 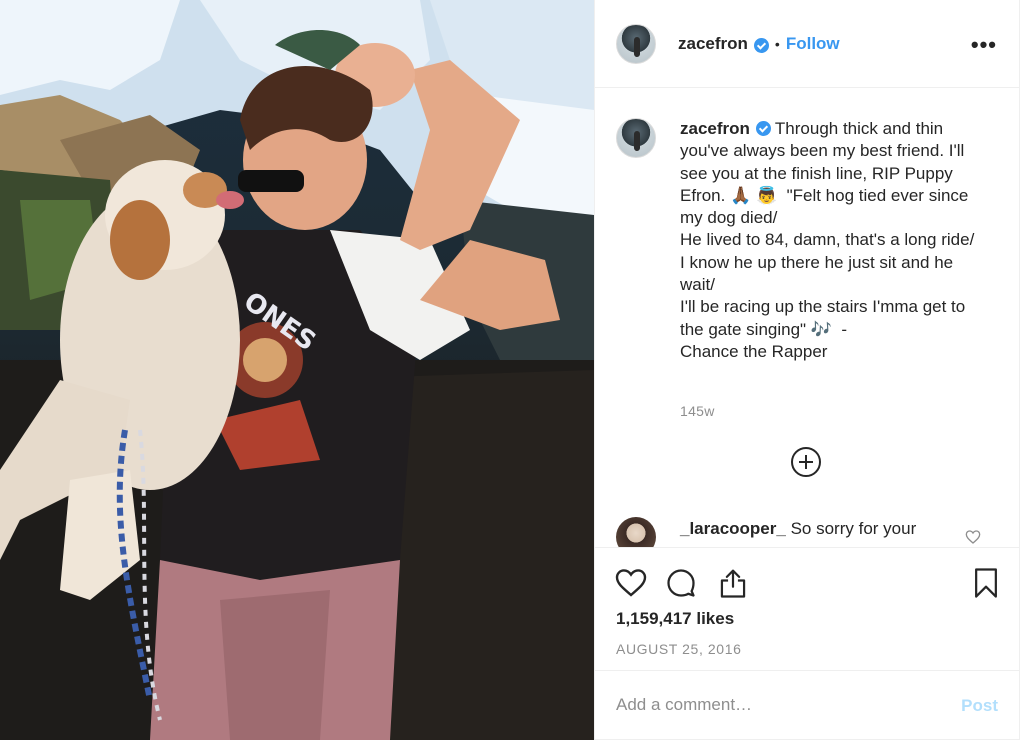 What do you see at coordinates (715, 128) in the screenshot?
I see `caption-username-link: zacefron` at bounding box center [715, 128].